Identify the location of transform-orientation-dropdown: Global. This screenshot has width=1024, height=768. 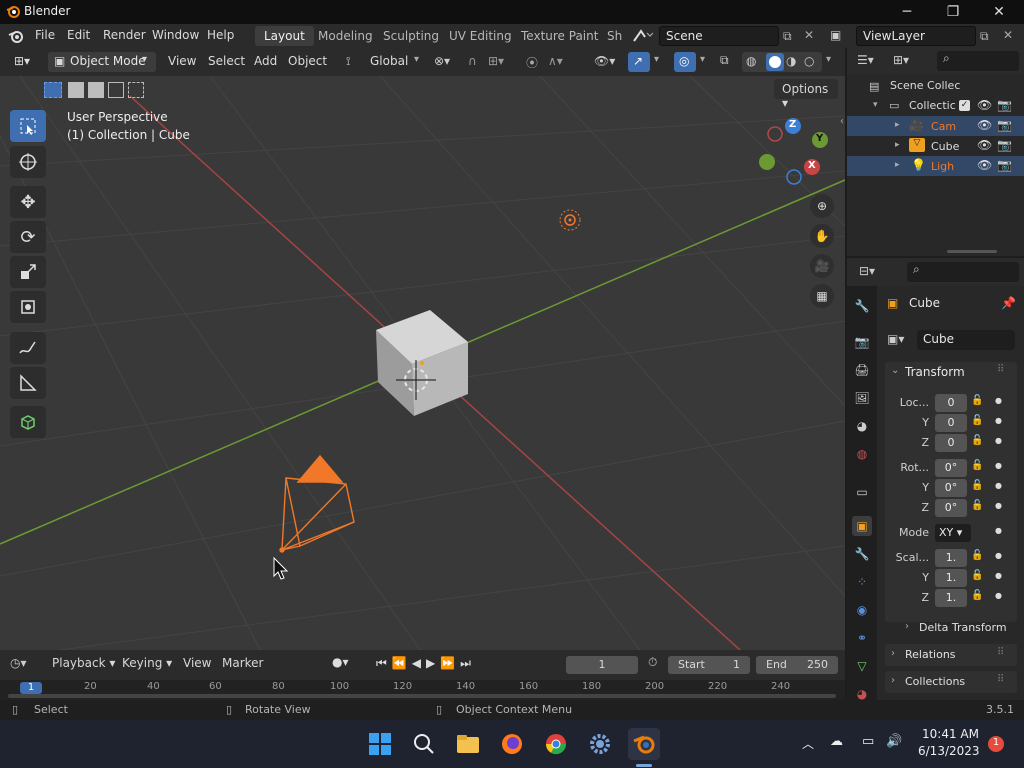
(389, 62).